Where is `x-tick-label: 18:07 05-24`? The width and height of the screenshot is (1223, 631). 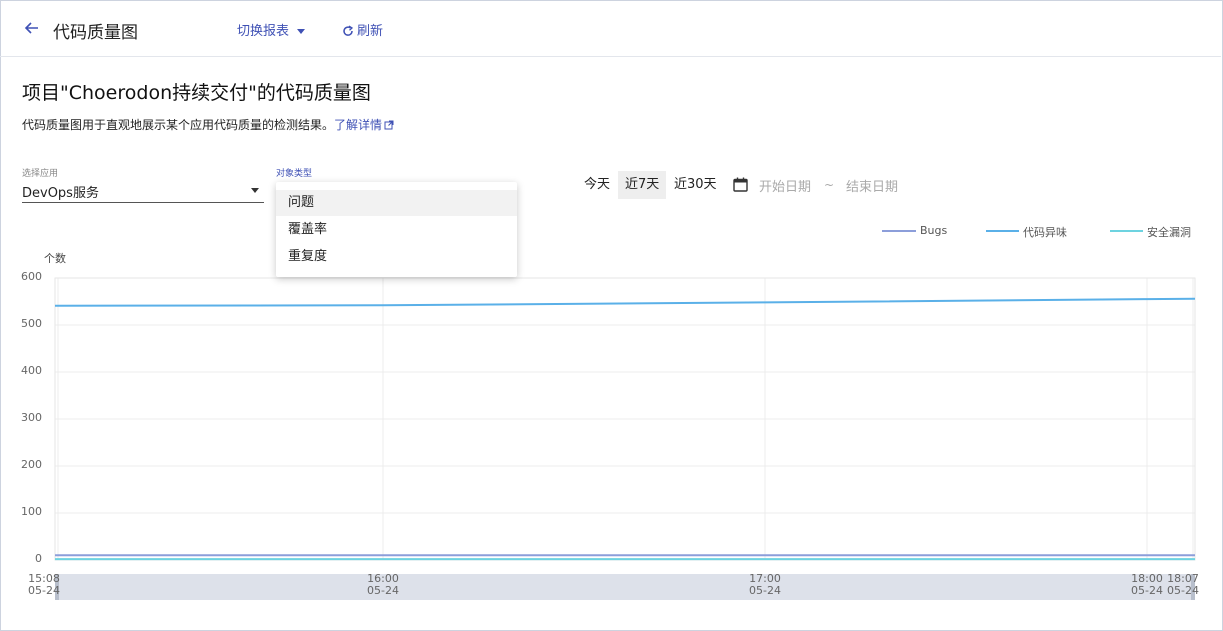 x-tick-label: 18:07 05-24 is located at coordinates (1183, 584).